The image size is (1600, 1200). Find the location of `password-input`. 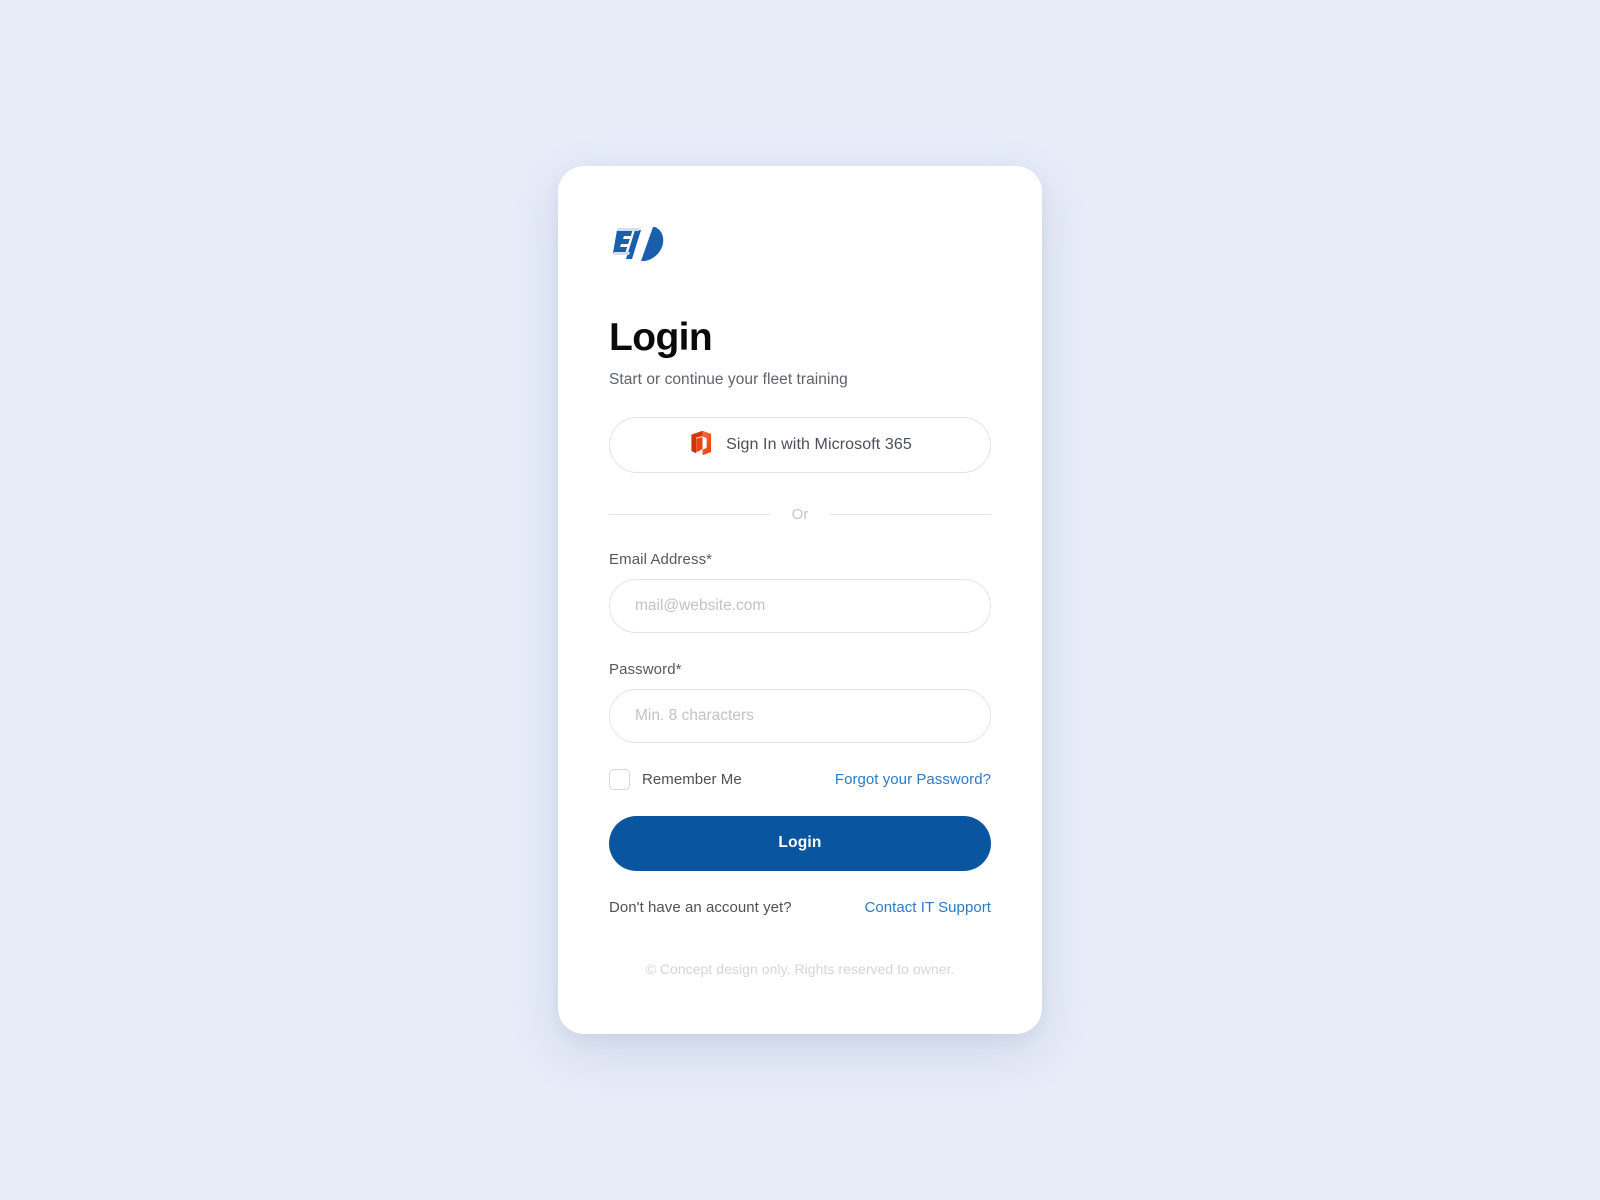

password-input is located at coordinates (800, 715).